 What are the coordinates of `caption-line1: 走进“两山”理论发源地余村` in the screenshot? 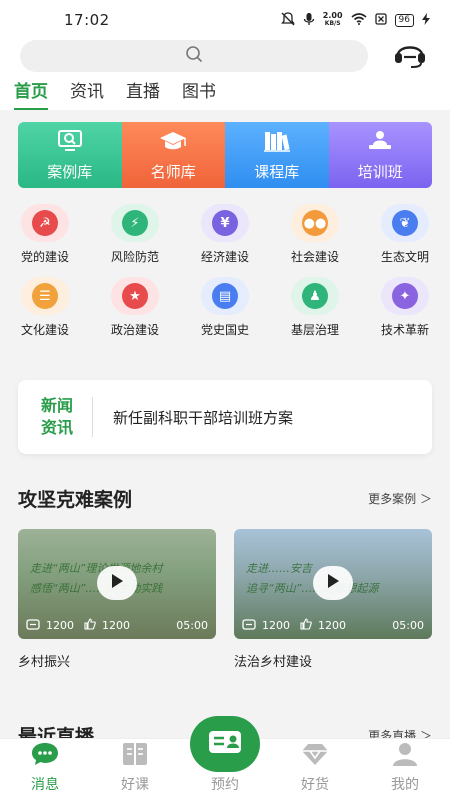 It's located at (96, 568).